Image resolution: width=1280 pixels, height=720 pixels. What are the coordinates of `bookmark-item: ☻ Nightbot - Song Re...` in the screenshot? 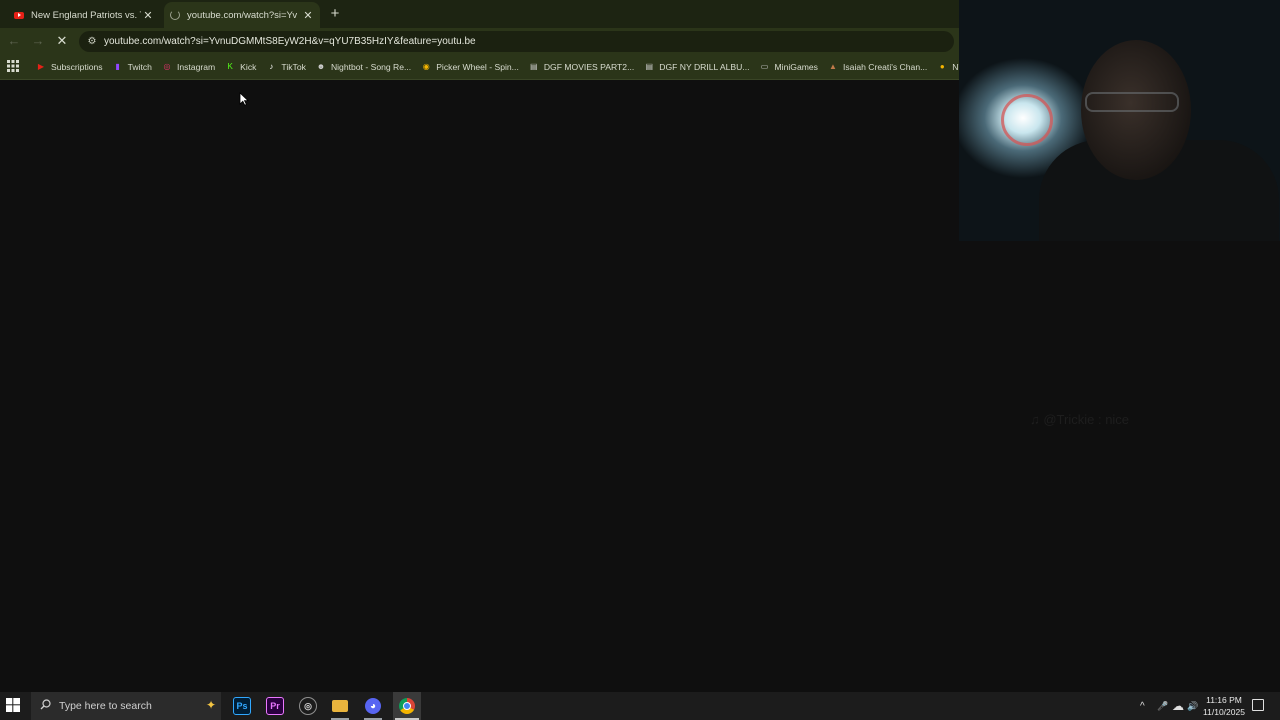 It's located at (363, 67).